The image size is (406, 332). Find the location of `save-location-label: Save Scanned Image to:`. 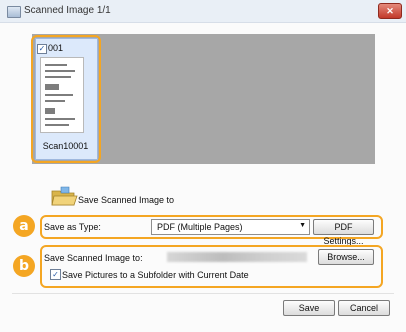

save-location-label: Save Scanned Image to: is located at coordinates (93, 258).